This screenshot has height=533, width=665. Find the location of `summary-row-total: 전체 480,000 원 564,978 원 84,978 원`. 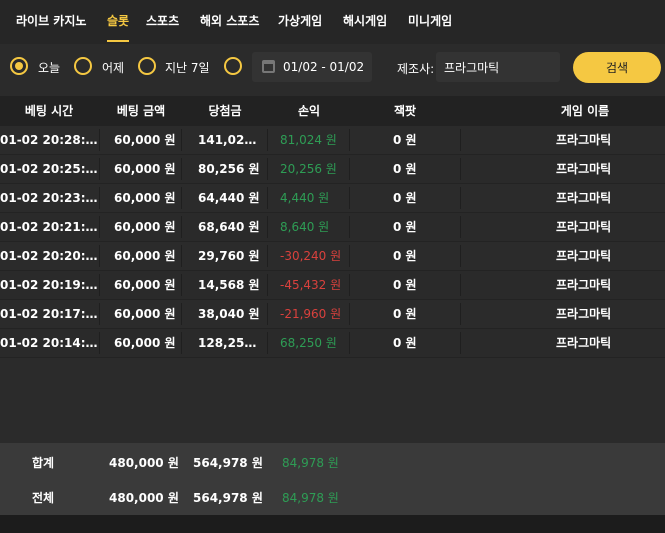

summary-row-total: 전체 480,000 원 564,978 원 84,978 원 is located at coordinates (332, 498).